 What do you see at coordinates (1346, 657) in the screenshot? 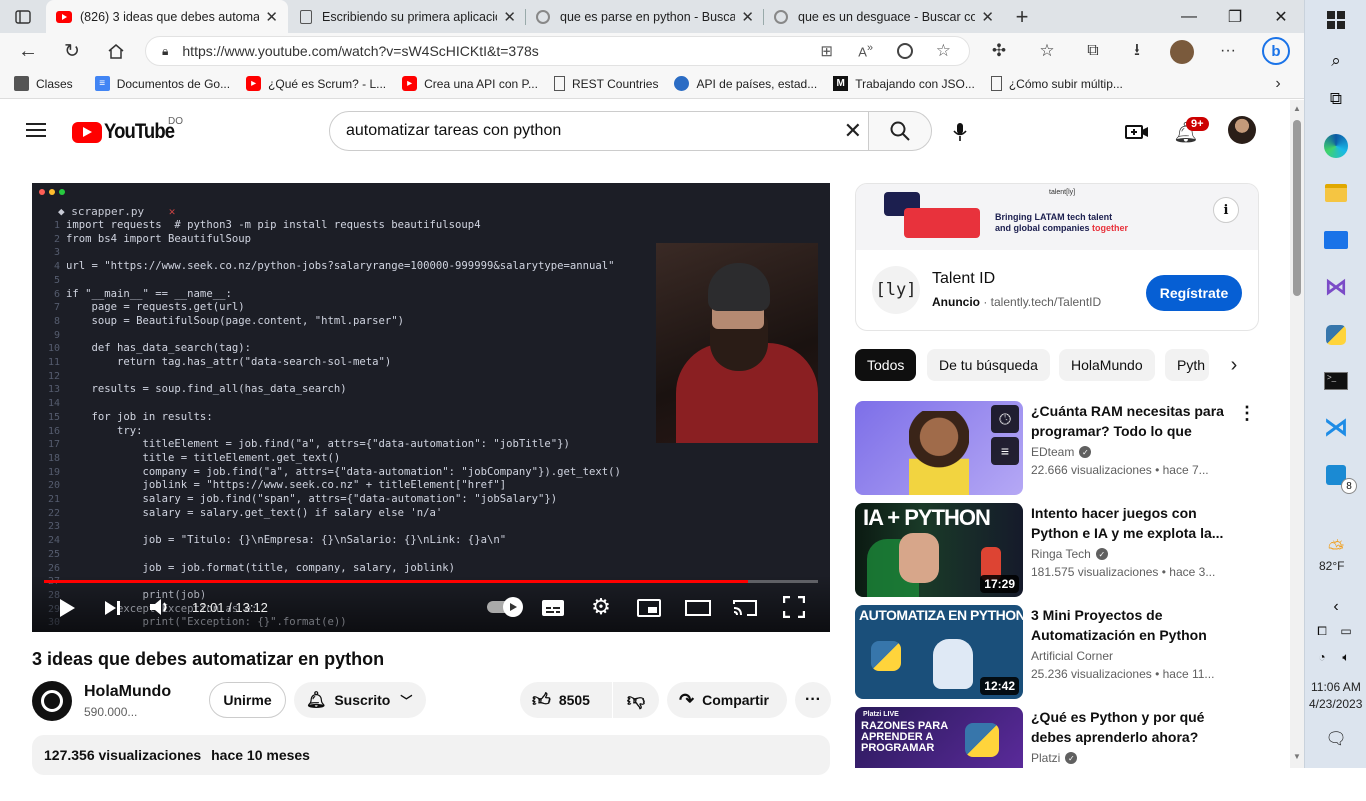
I see `volume-icon: 🔈︎` at bounding box center [1346, 657].